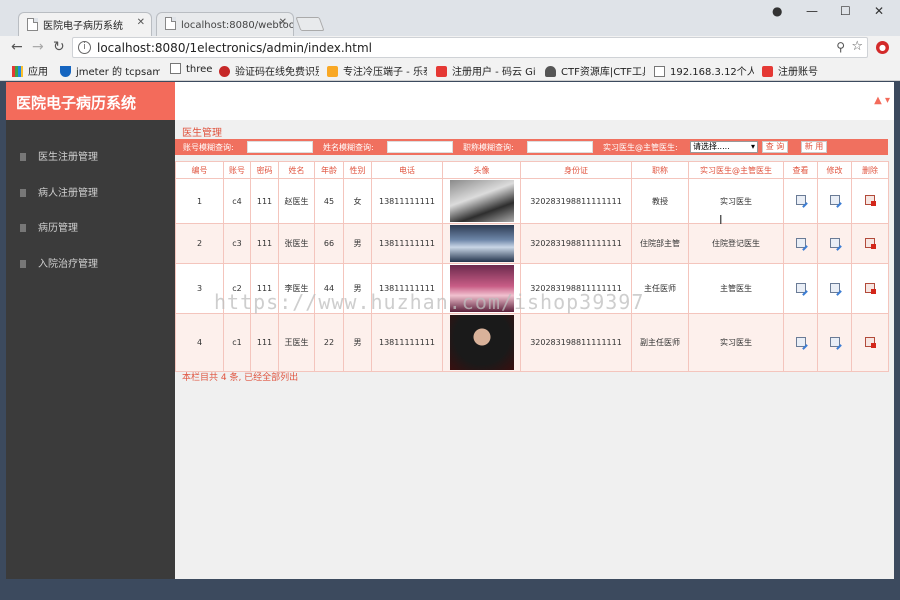  I want to click on column-header: 头像, so click(481, 170).